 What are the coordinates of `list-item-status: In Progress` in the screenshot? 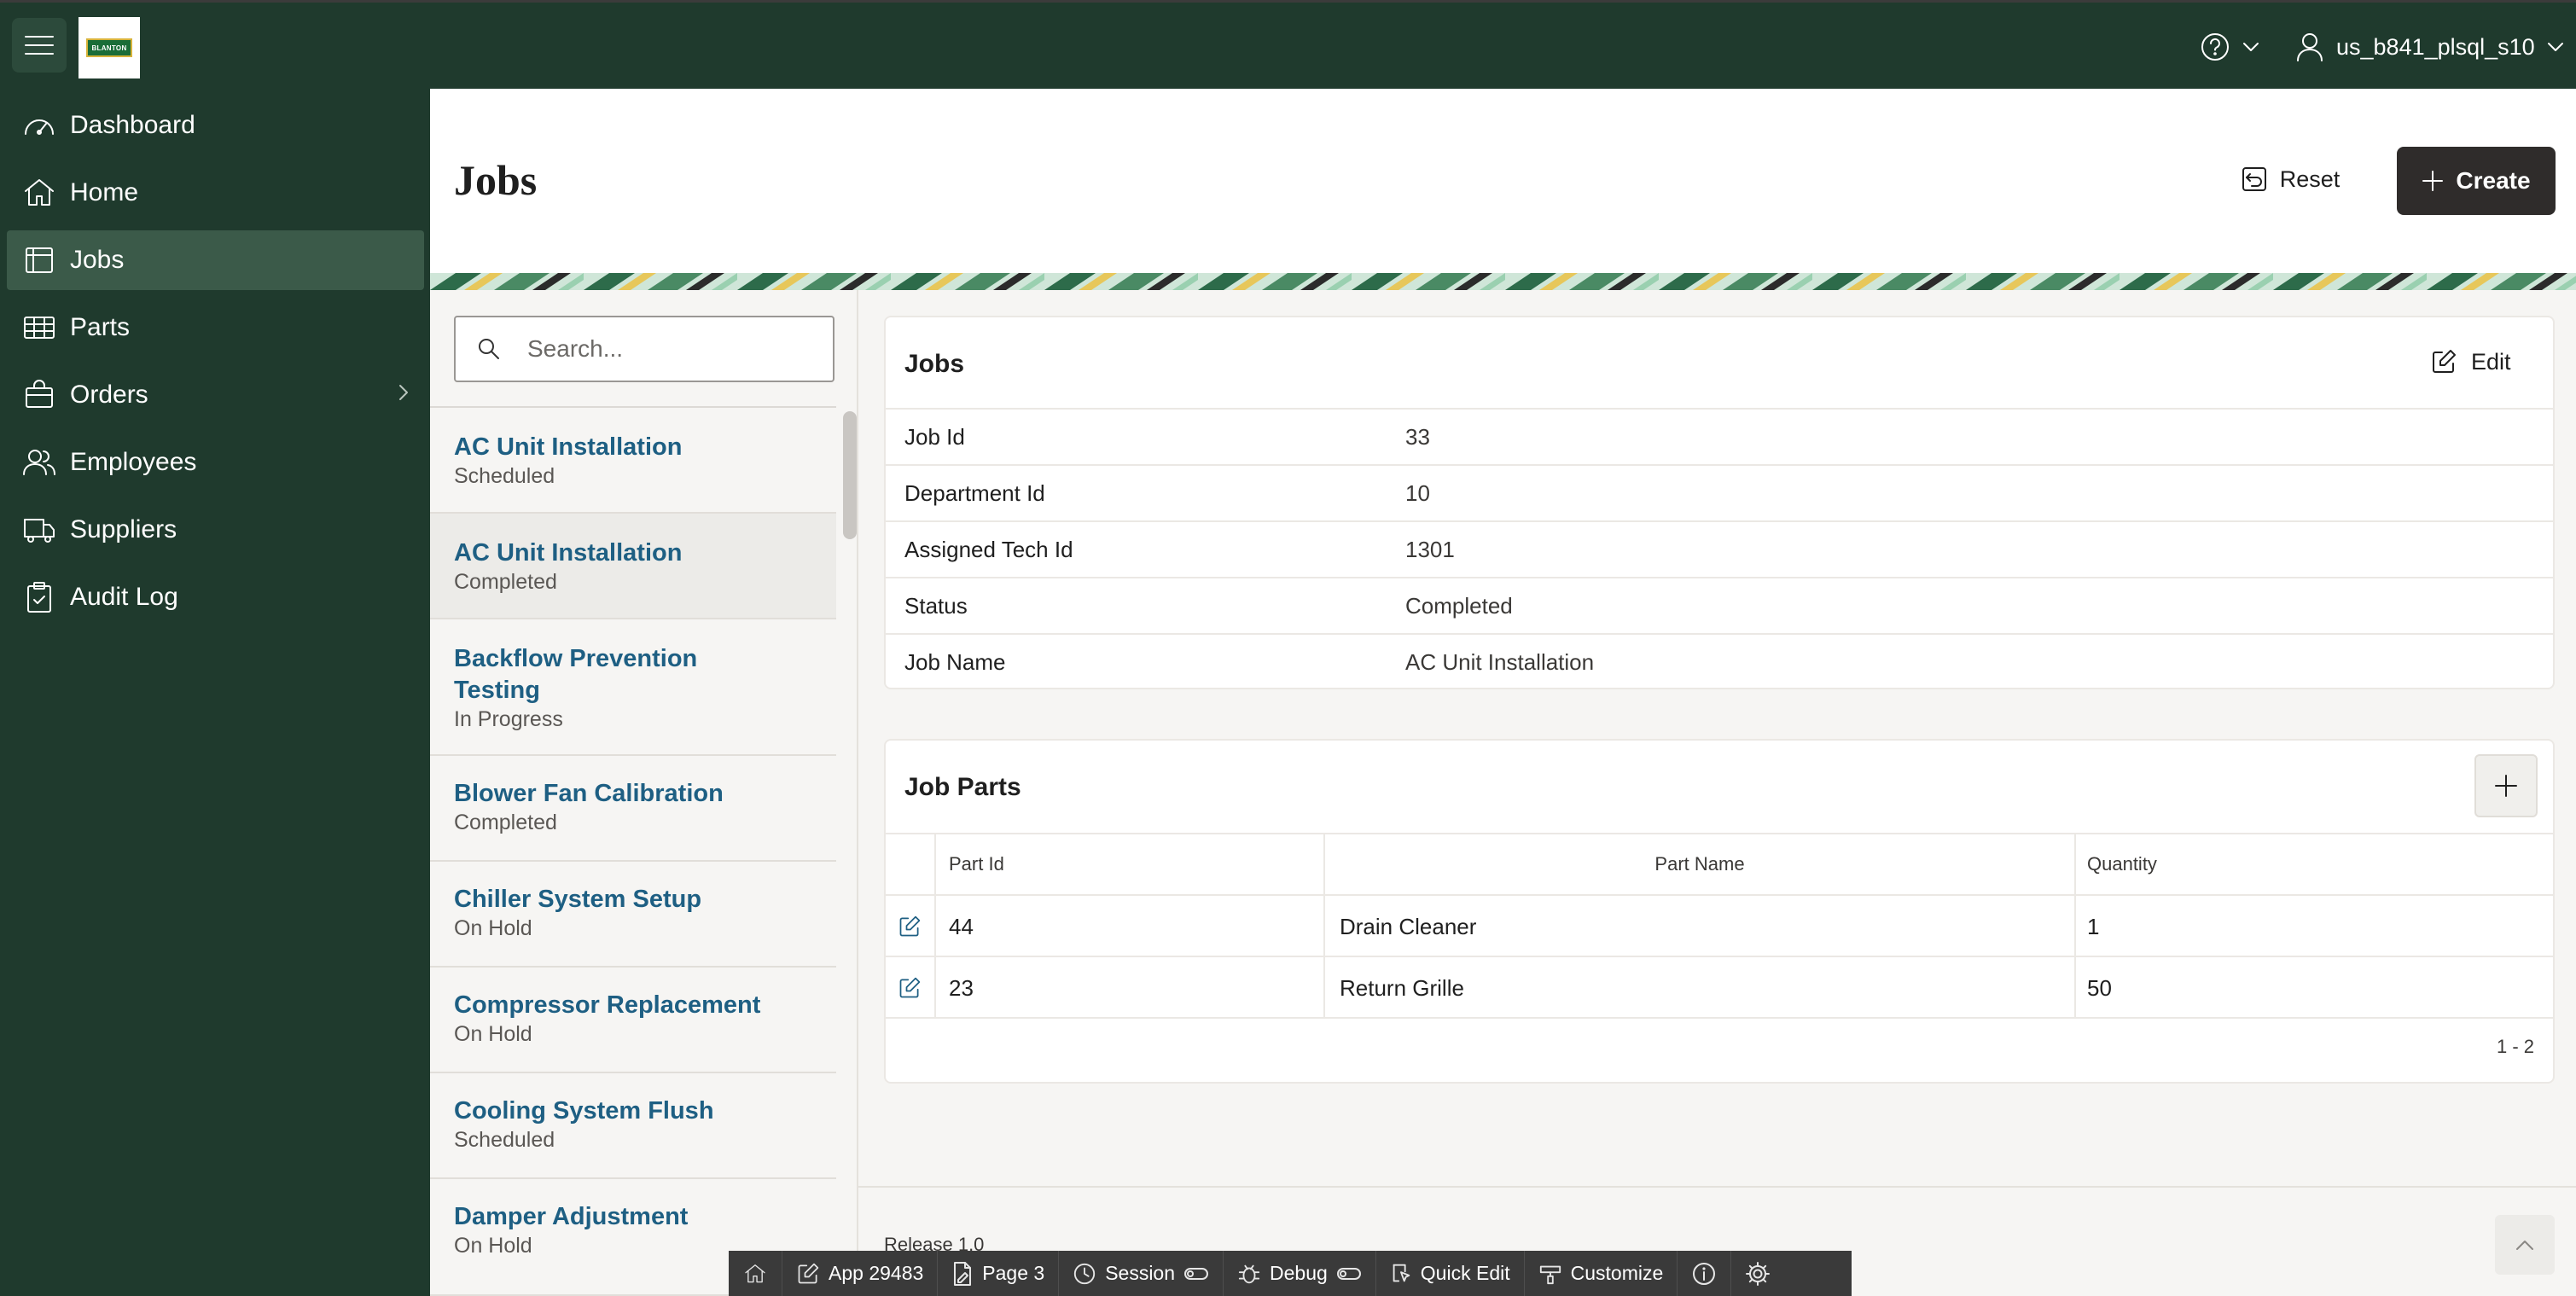 It's located at (509, 719).